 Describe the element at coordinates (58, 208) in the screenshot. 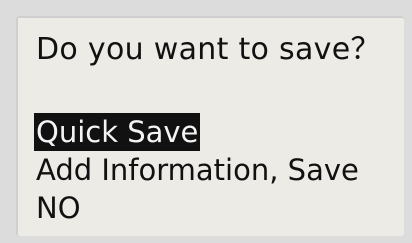

I see `no-option: NO` at that location.